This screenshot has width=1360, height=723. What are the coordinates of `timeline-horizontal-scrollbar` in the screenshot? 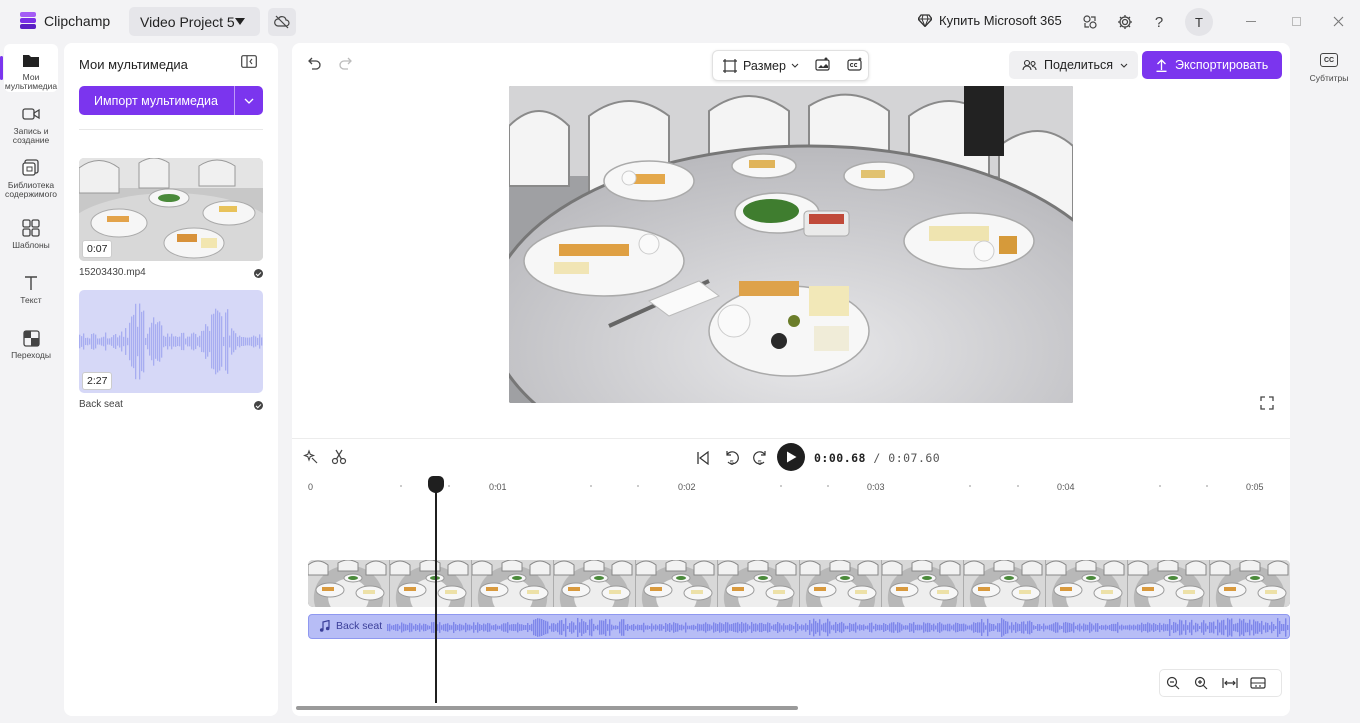 It's located at (547, 708).